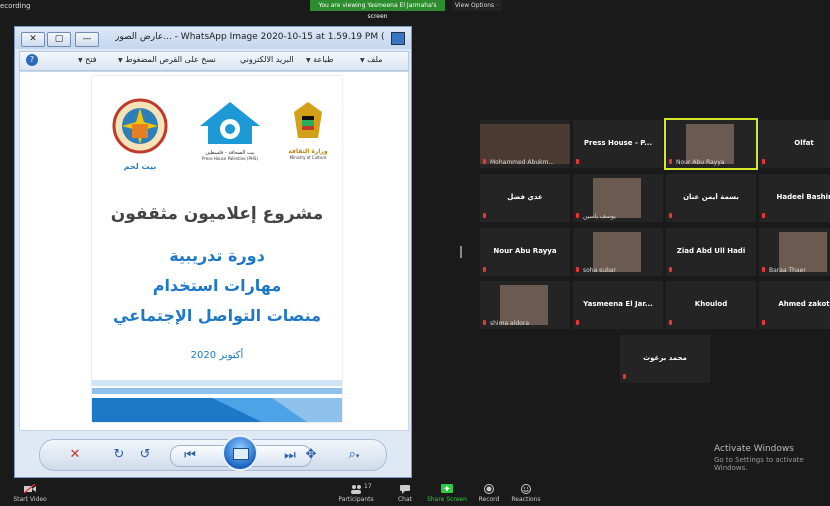  Describe the element at coordinates (711, 305) in the screenshot. I see `participant-tile: Khoulod` at that location.